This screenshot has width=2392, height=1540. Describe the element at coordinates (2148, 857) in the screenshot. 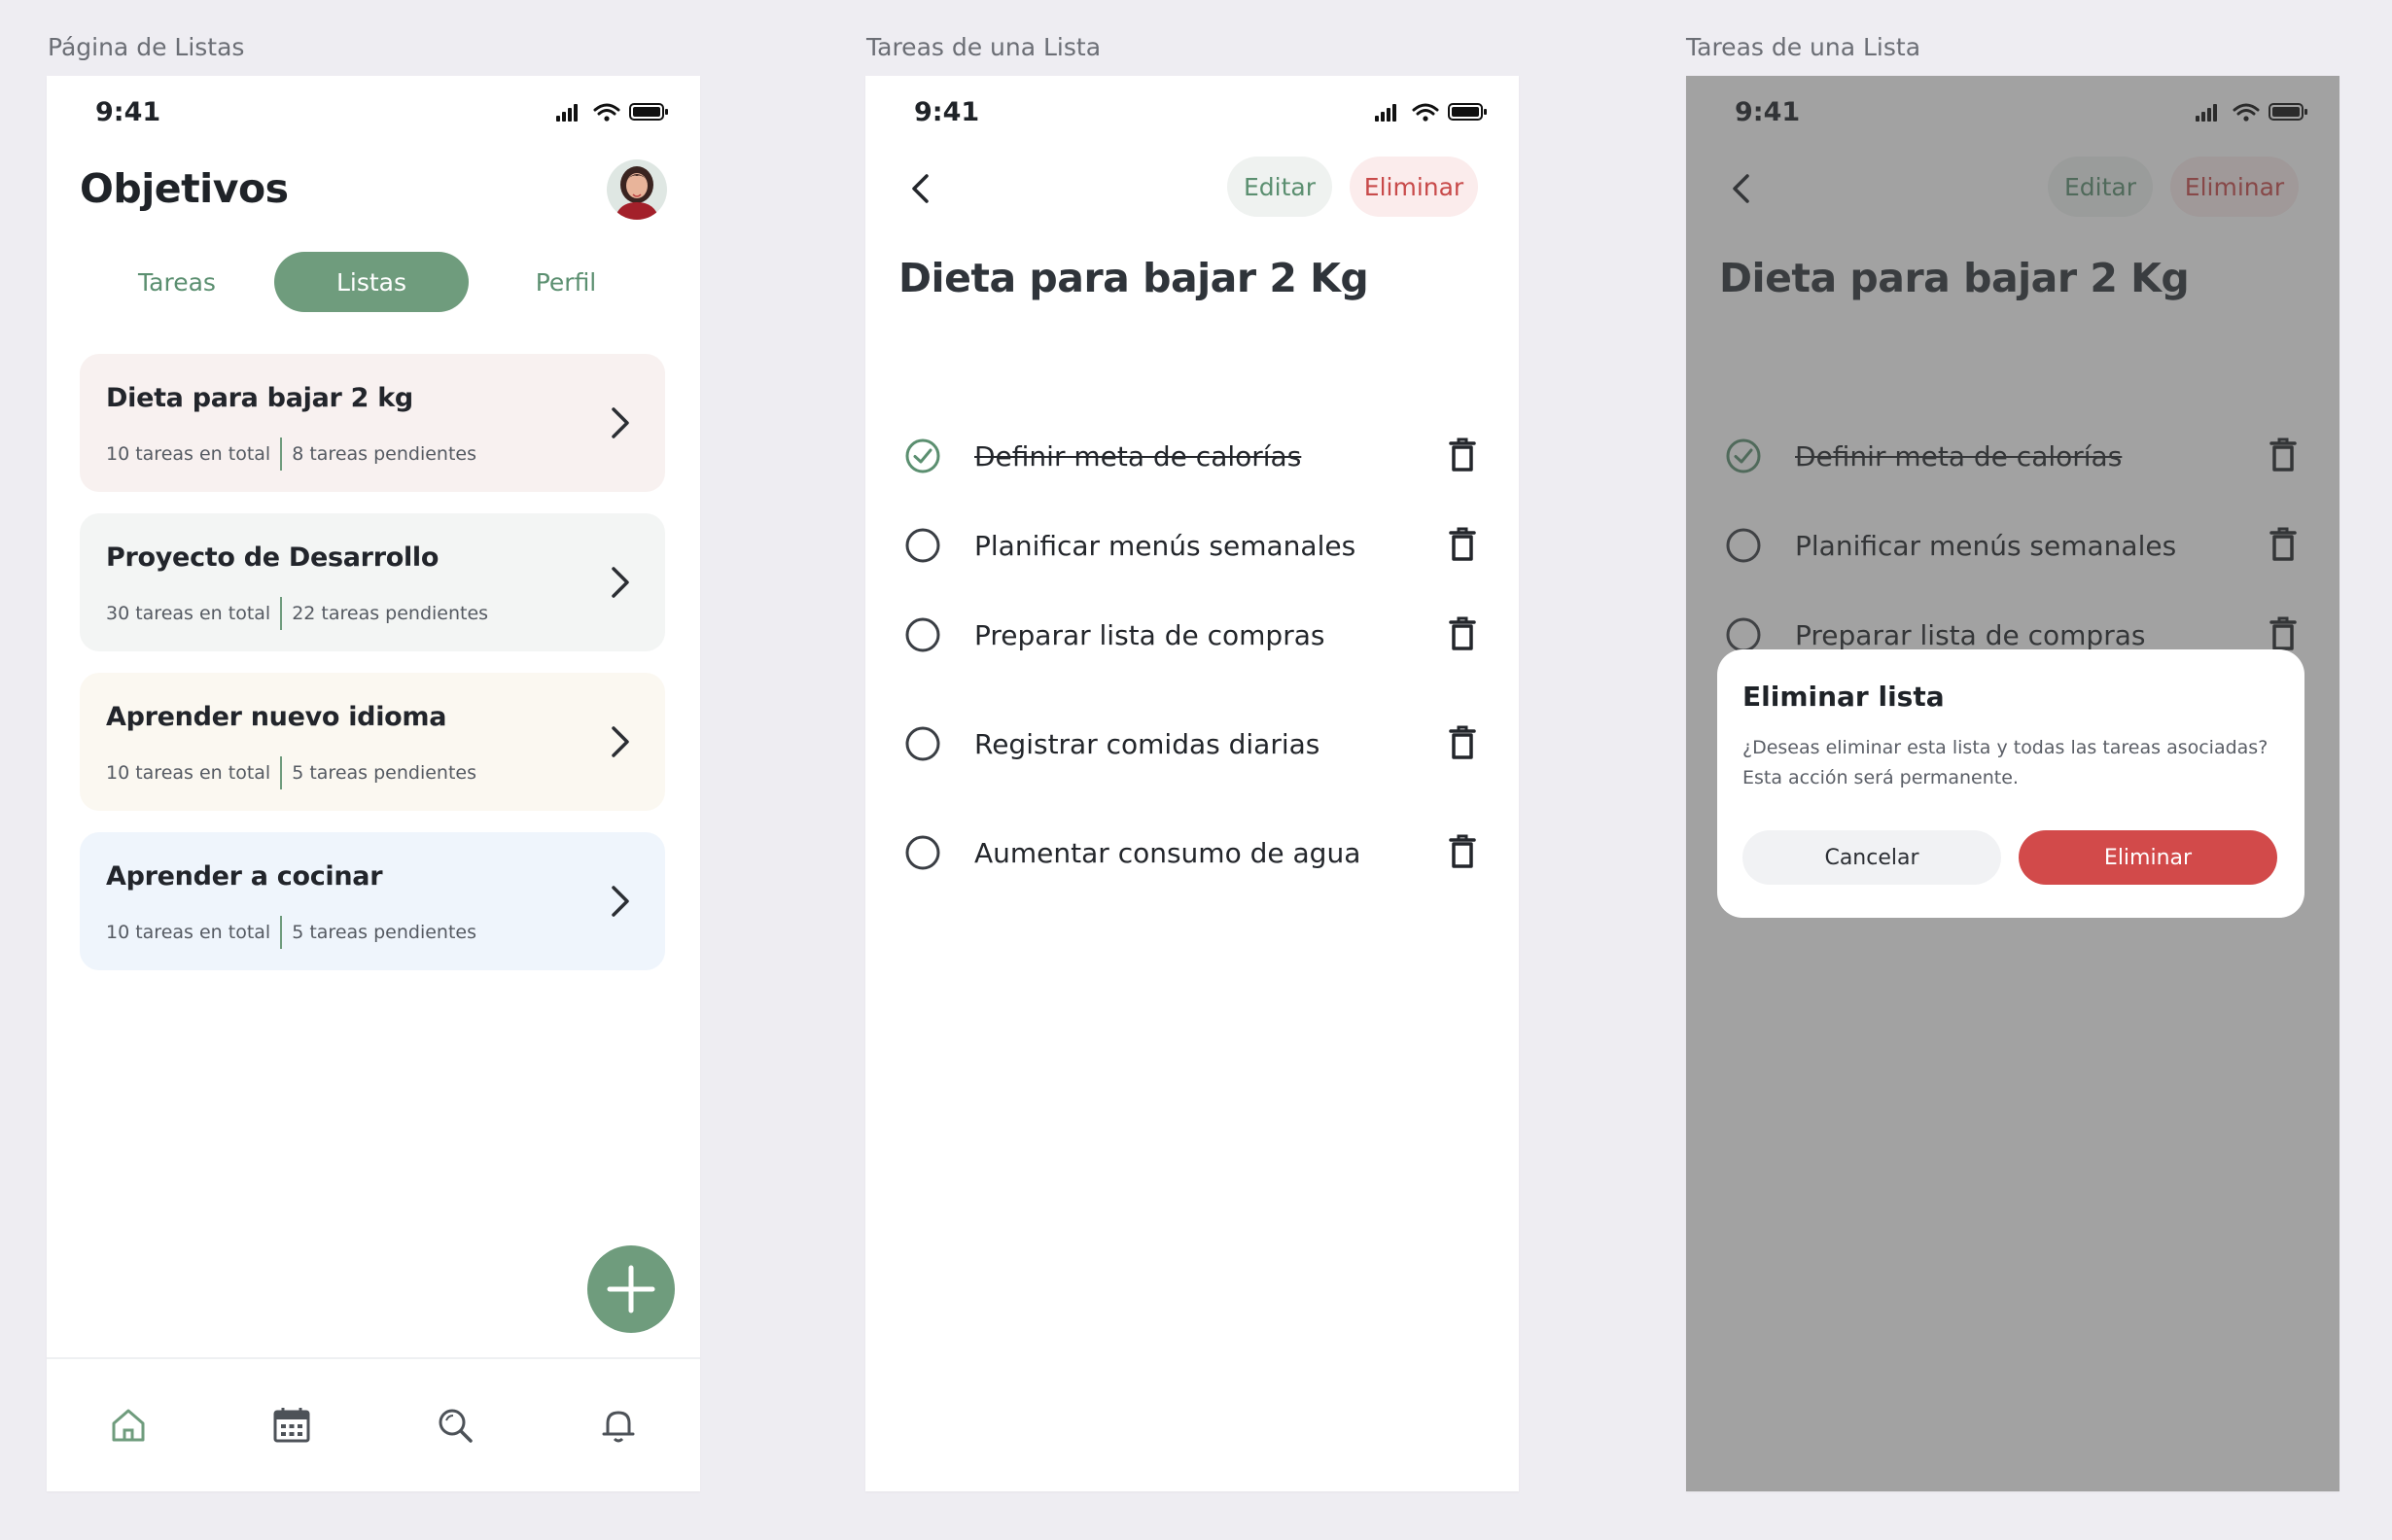

I see `confirm-delete-button: Eliminar` at that location.